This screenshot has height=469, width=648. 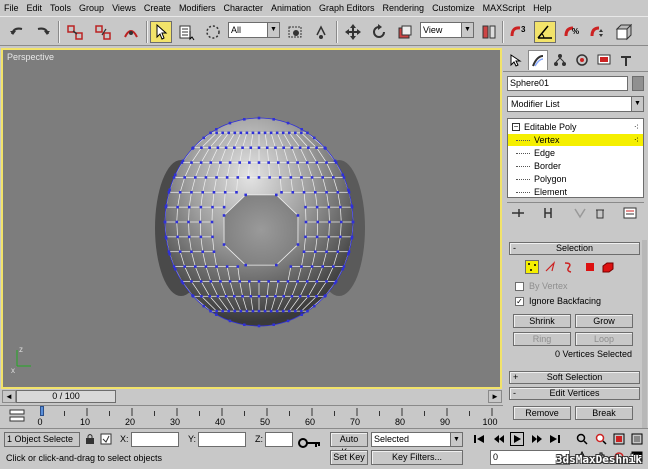 I want to click on selection-region-icon, so click(x=213, y=32).